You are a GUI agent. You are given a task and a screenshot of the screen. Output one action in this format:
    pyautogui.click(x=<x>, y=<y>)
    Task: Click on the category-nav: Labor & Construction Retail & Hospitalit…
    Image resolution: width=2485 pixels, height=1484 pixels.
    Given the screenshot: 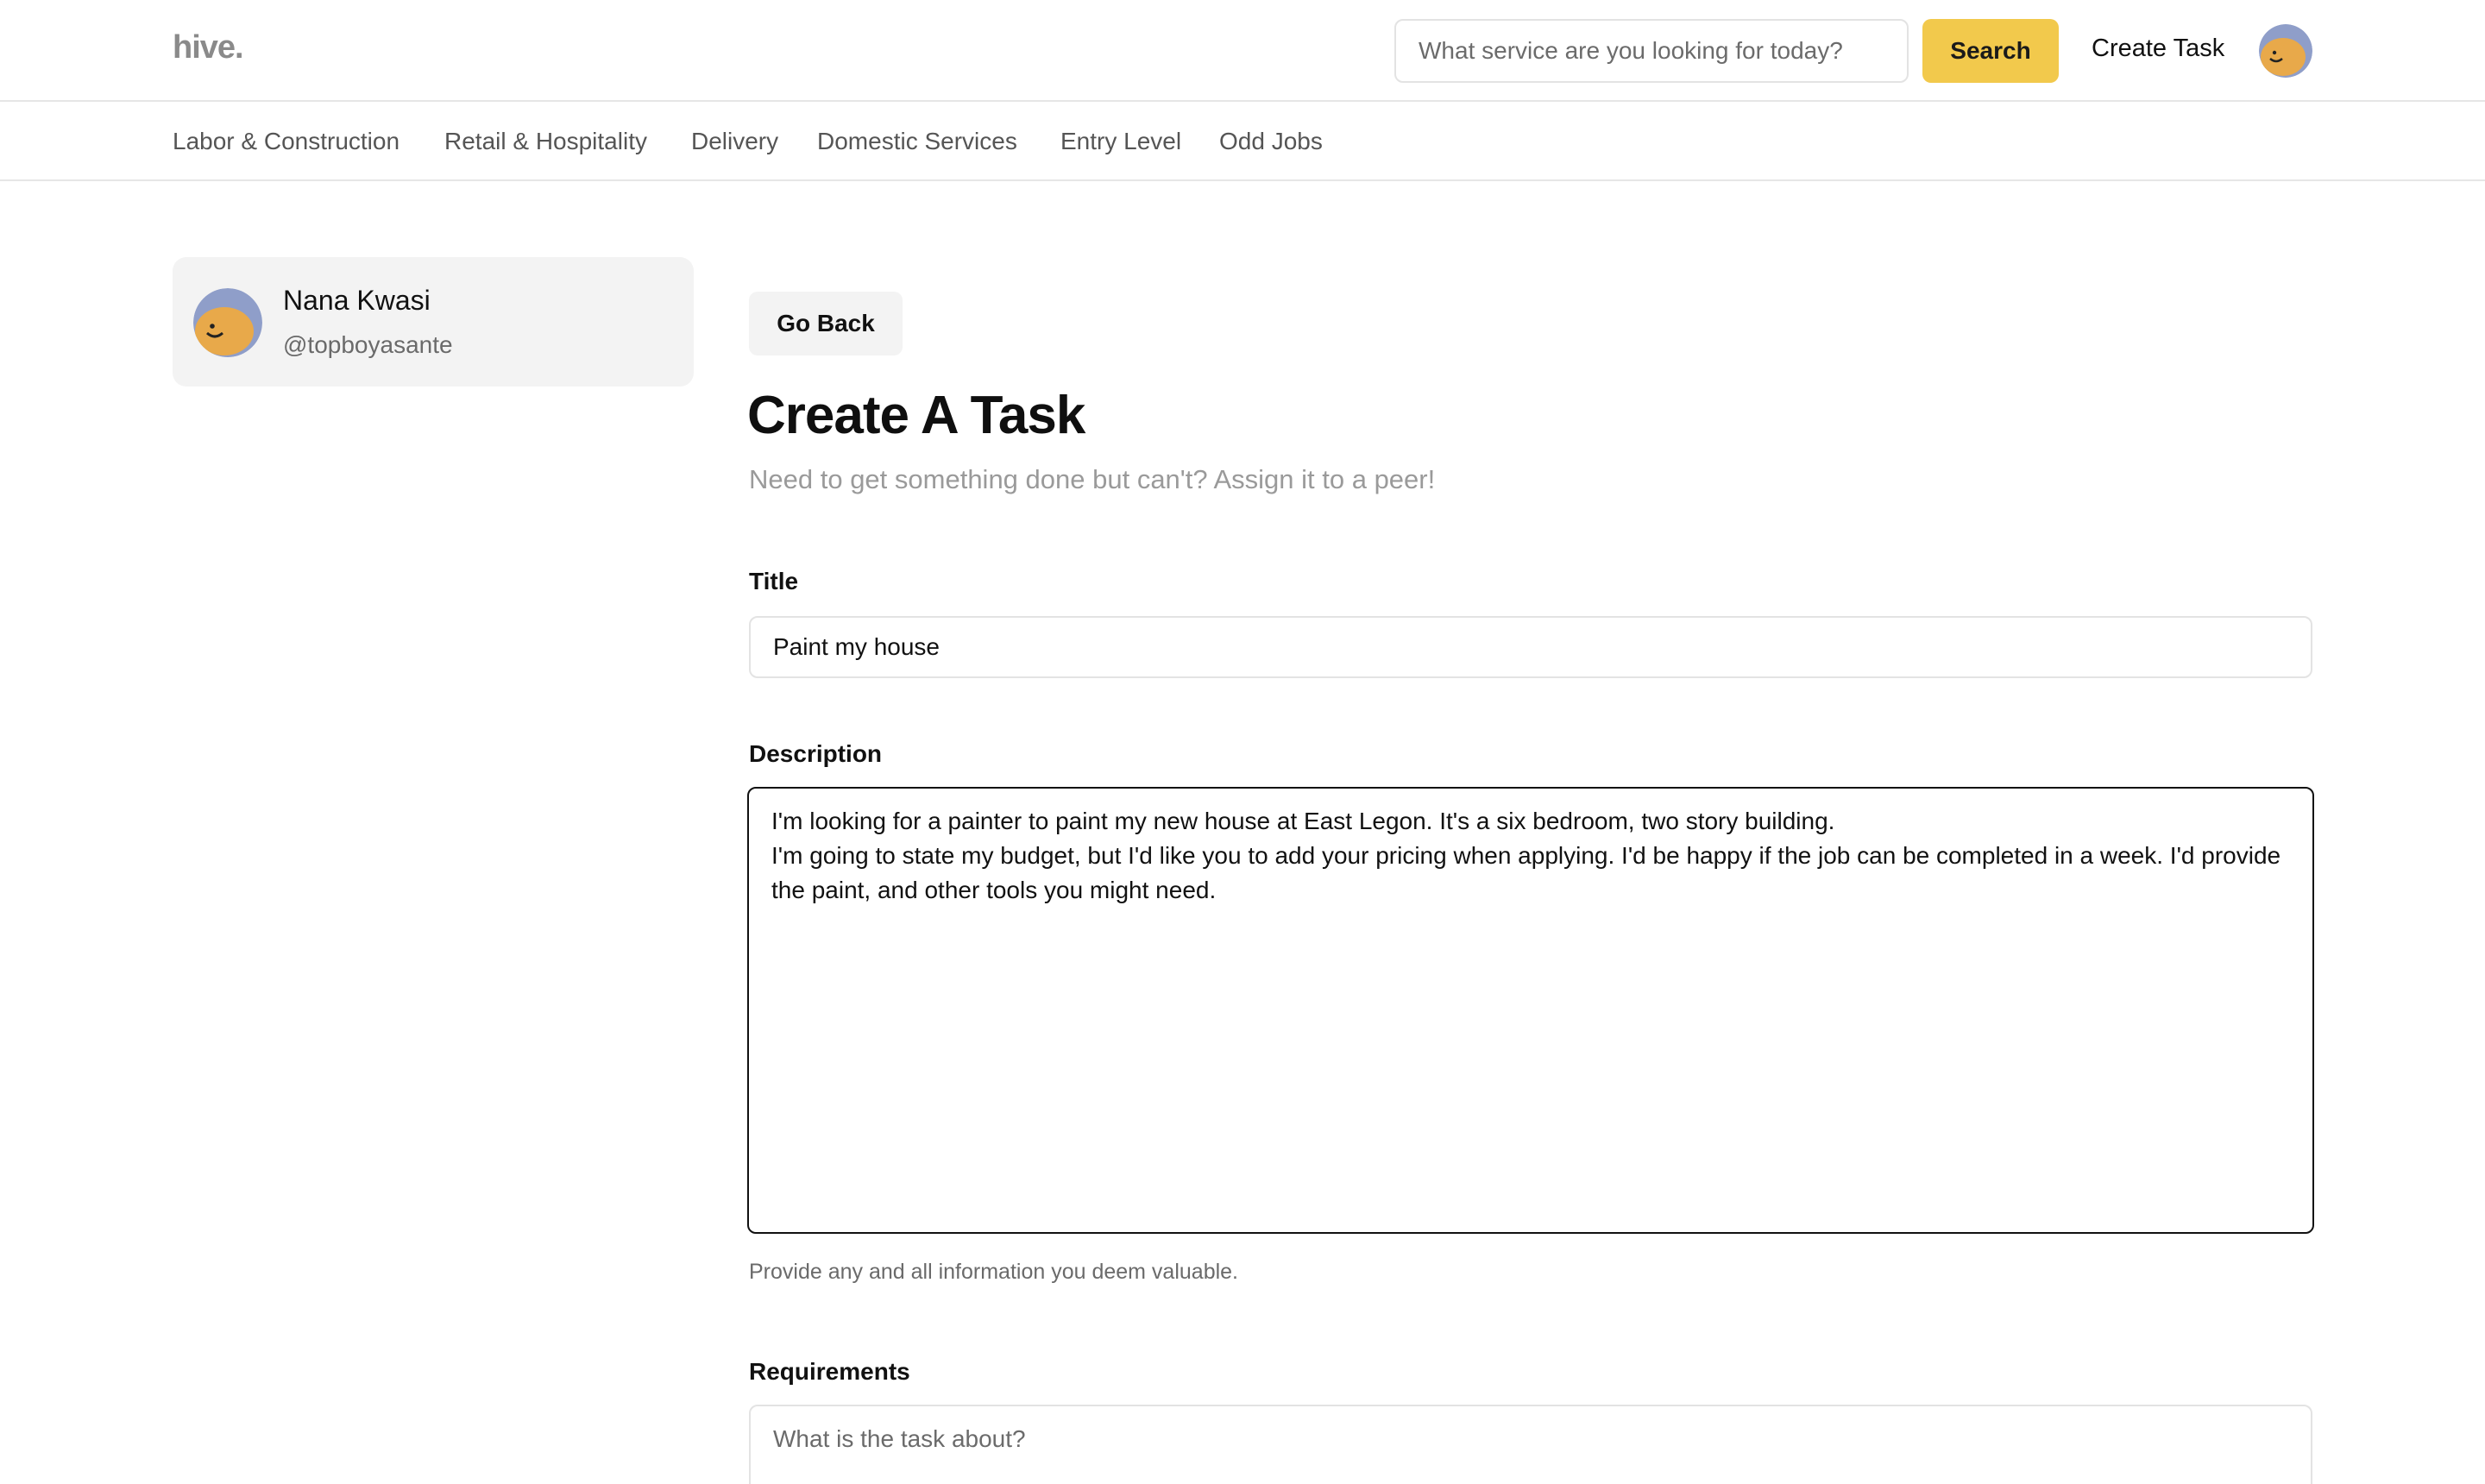 What is the action you would take?
    pyautogui.click(x=1242, y=141)
    